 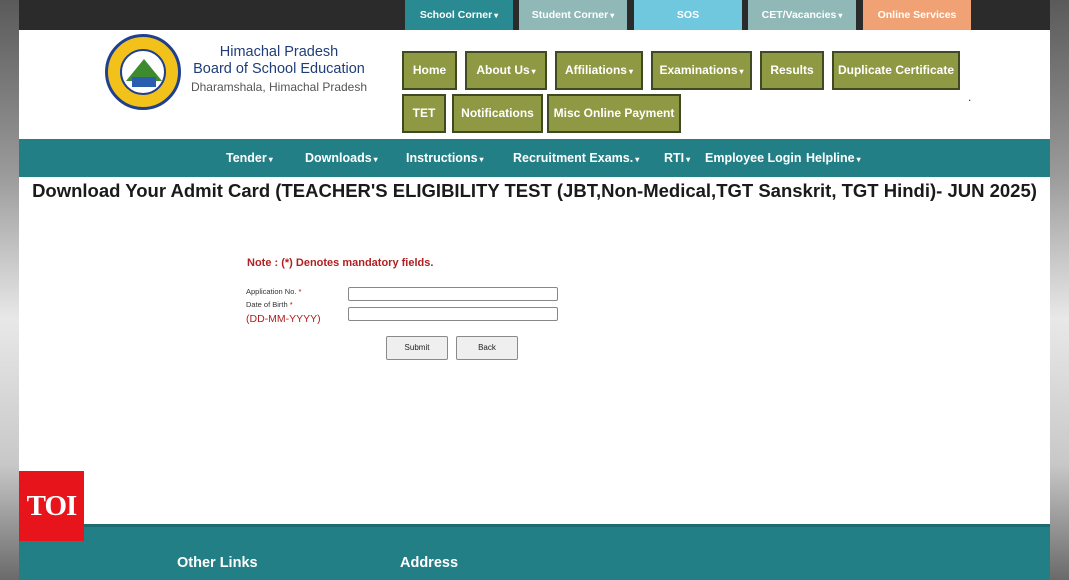 What do you see at coordinates (429, 563) in the screenshot?
I see `footer-address-heading: Address` at bounding box center [429, 563].